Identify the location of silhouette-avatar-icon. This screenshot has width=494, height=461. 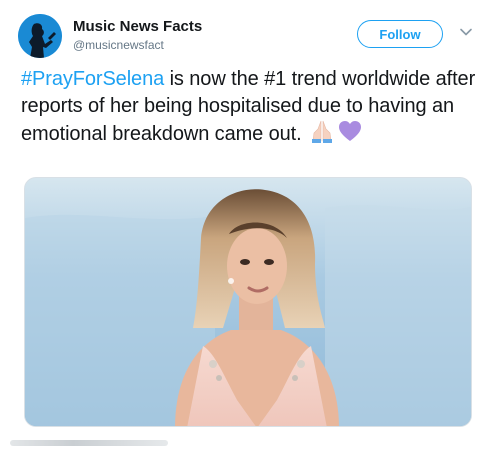
(40, 36).